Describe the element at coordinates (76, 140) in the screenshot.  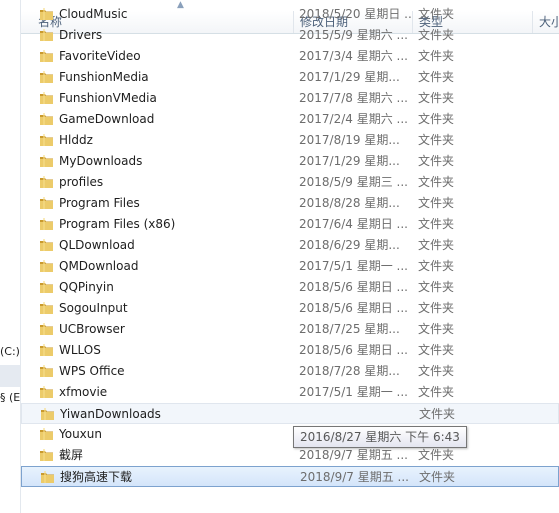
I see `file-name: Hlddz` at that location.